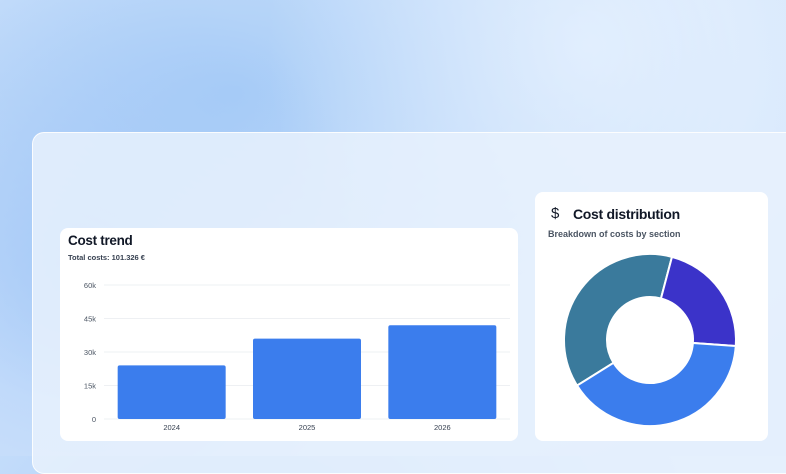  What do you see at coordinates (90, 319) in the screenshot?
I see `y-tick-label: 45k` at bounding box center [90, 319].